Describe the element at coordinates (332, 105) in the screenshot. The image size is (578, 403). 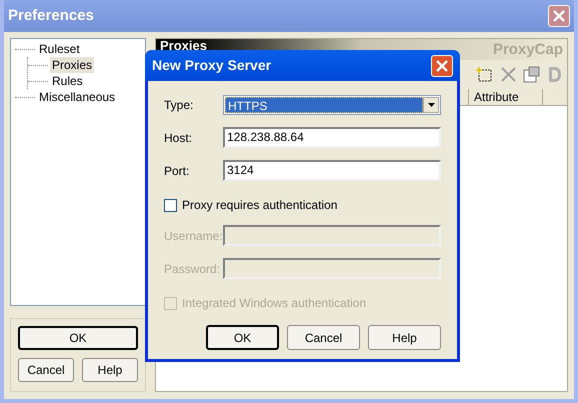
I see `type-dropdown: HTTPS` at that location.